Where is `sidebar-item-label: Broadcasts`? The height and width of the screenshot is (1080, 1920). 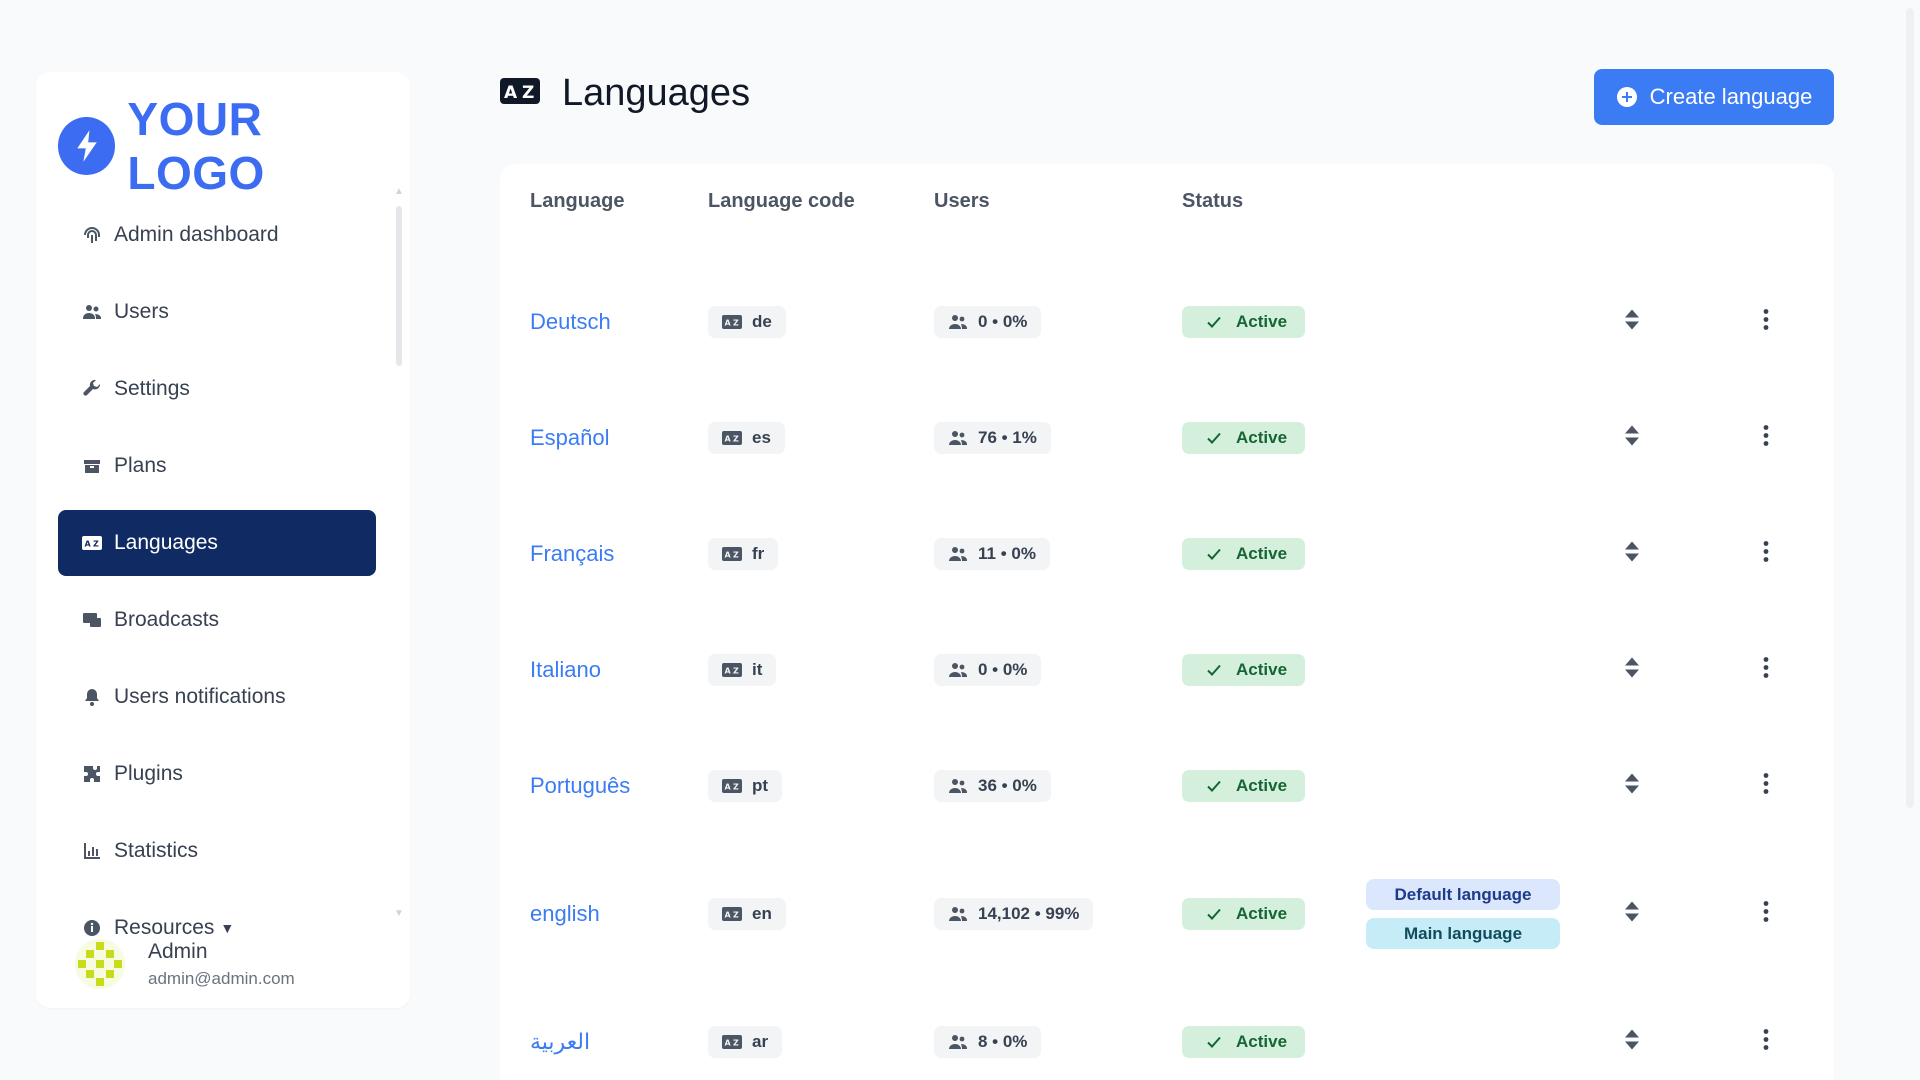
sidebar-item-label: Broadcasts is located at coordinates (167, 619).